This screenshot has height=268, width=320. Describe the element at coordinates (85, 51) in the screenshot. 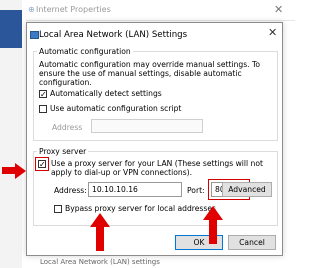

I see `auto-config-heading: Automatic configuration` at that location.